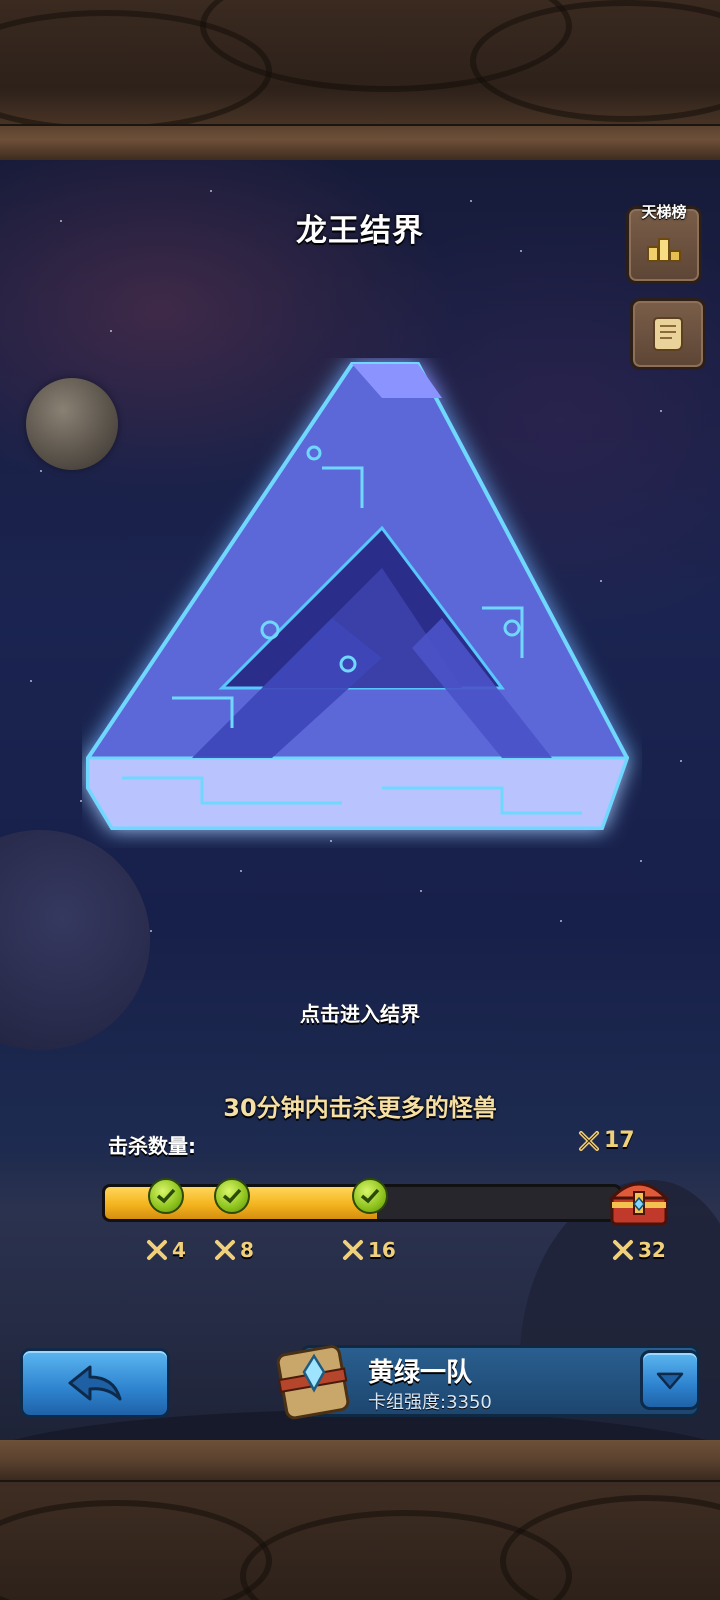 Image resolution: width=720 pixels, height=1600 pixels. Describe the element at coordinates (382, 1250) in the screenshot. I see `milestone-label: 16` at that location.